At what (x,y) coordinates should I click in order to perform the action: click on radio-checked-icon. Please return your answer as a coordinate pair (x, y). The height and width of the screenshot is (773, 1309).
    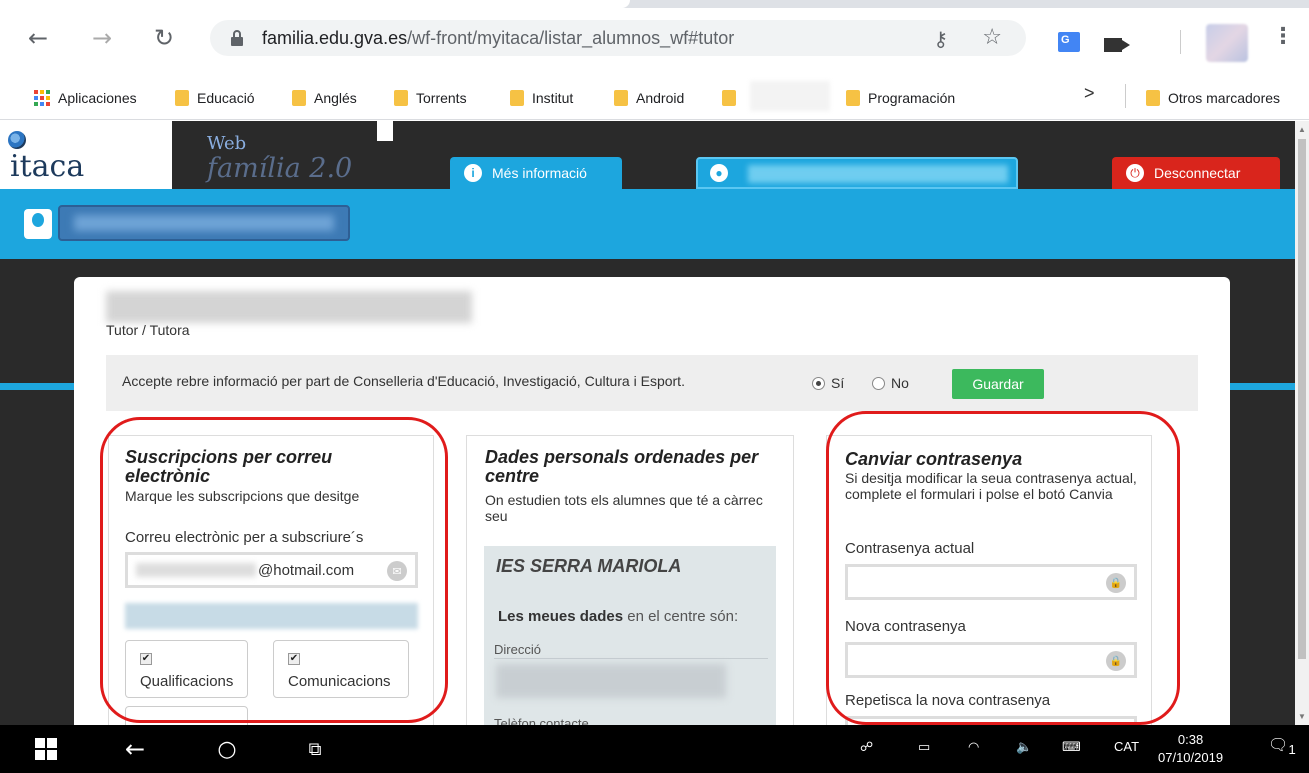
    Looking at the image, I should click on (818, 383).